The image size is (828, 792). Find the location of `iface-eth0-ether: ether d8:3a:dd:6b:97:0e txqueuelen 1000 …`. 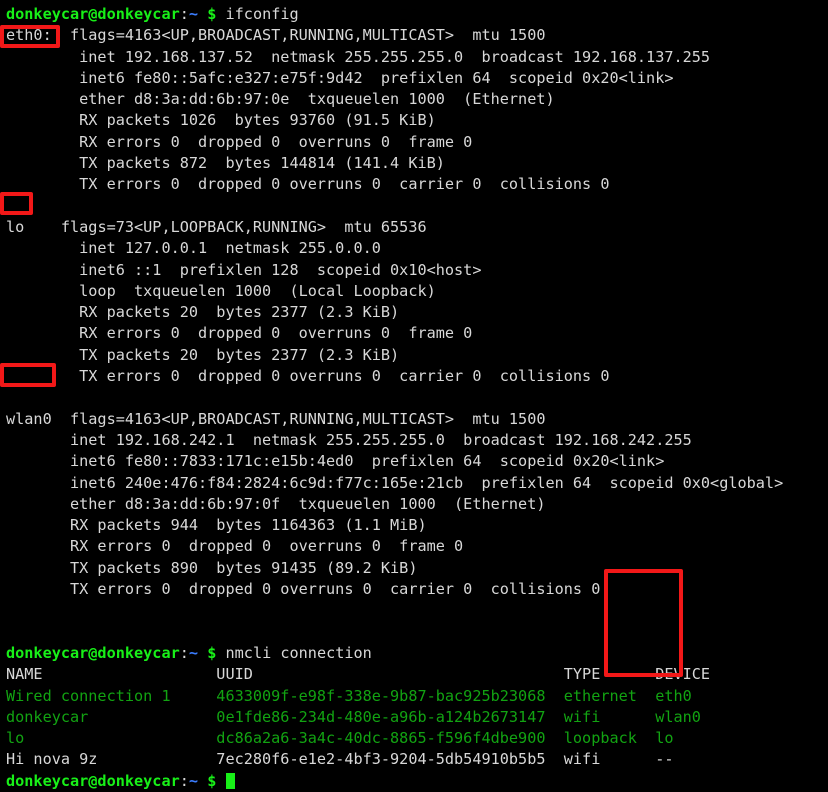

iface-eth0-ether: ether d8:3a:dd:6b:97:0e txqueuelen 1000 … is located at coordinates (280, 99).